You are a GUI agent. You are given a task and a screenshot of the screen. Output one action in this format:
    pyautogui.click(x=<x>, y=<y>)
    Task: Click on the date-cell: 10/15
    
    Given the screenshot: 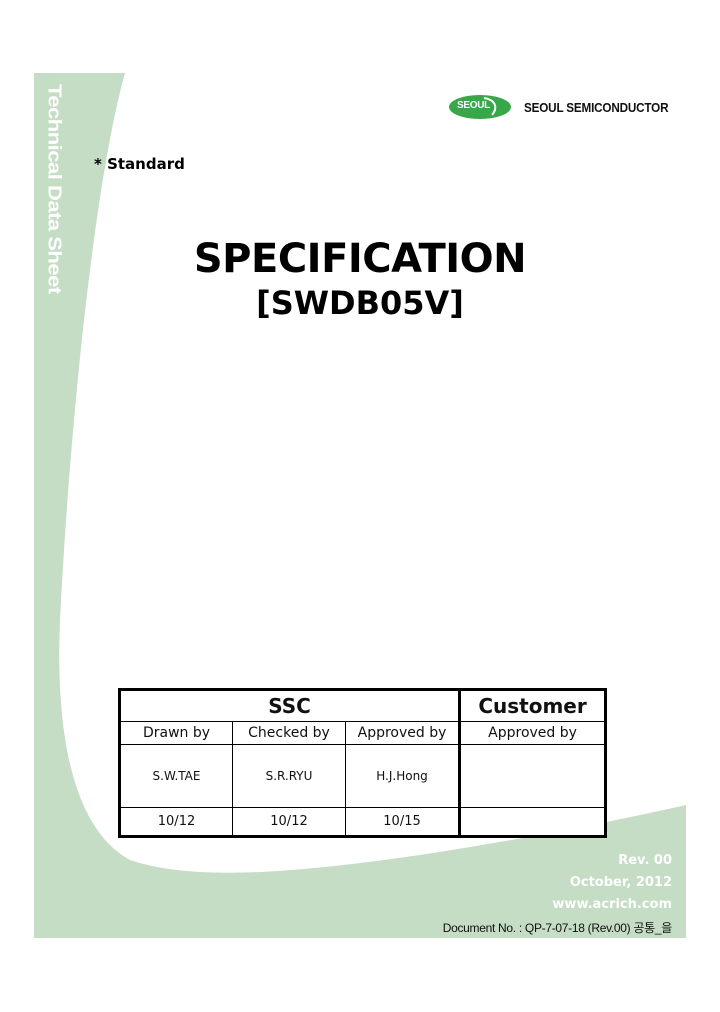 What is the action you would take?
    pyautogui.click(x=403, y=822)
    